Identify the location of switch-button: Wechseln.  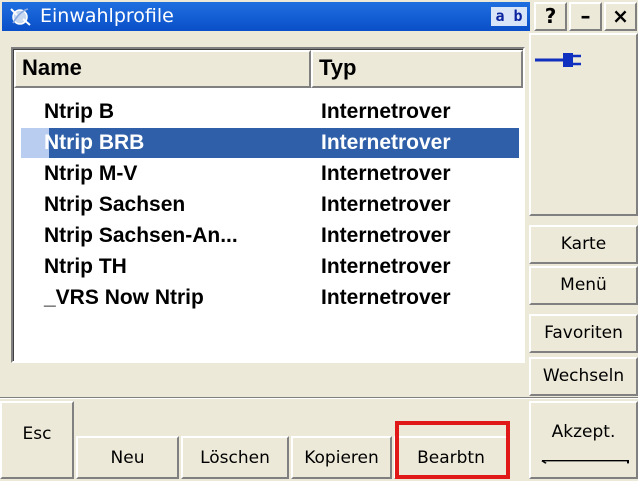
(583, 376).